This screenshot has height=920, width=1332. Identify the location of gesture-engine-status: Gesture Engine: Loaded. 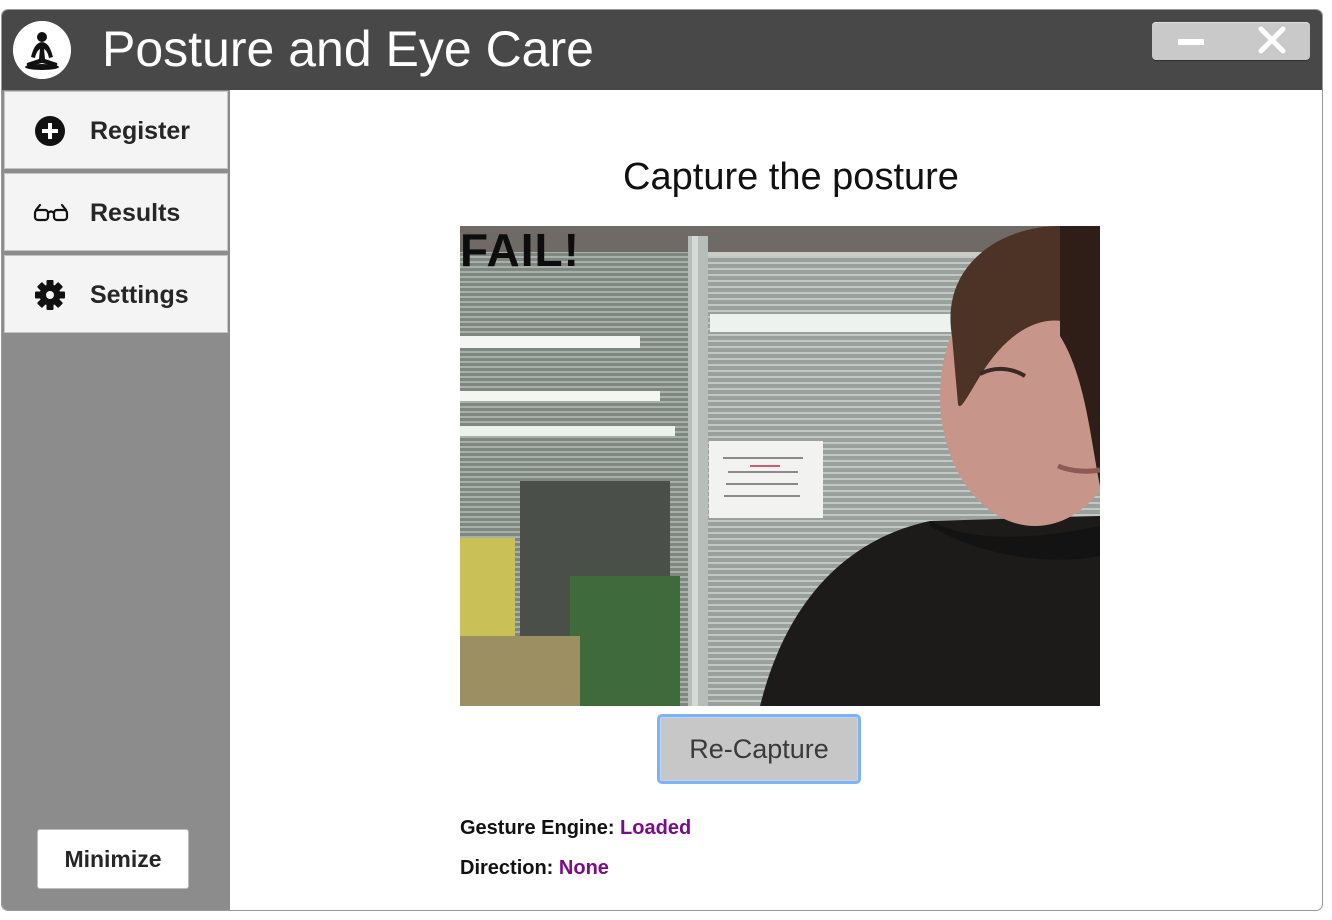
(575, 828).